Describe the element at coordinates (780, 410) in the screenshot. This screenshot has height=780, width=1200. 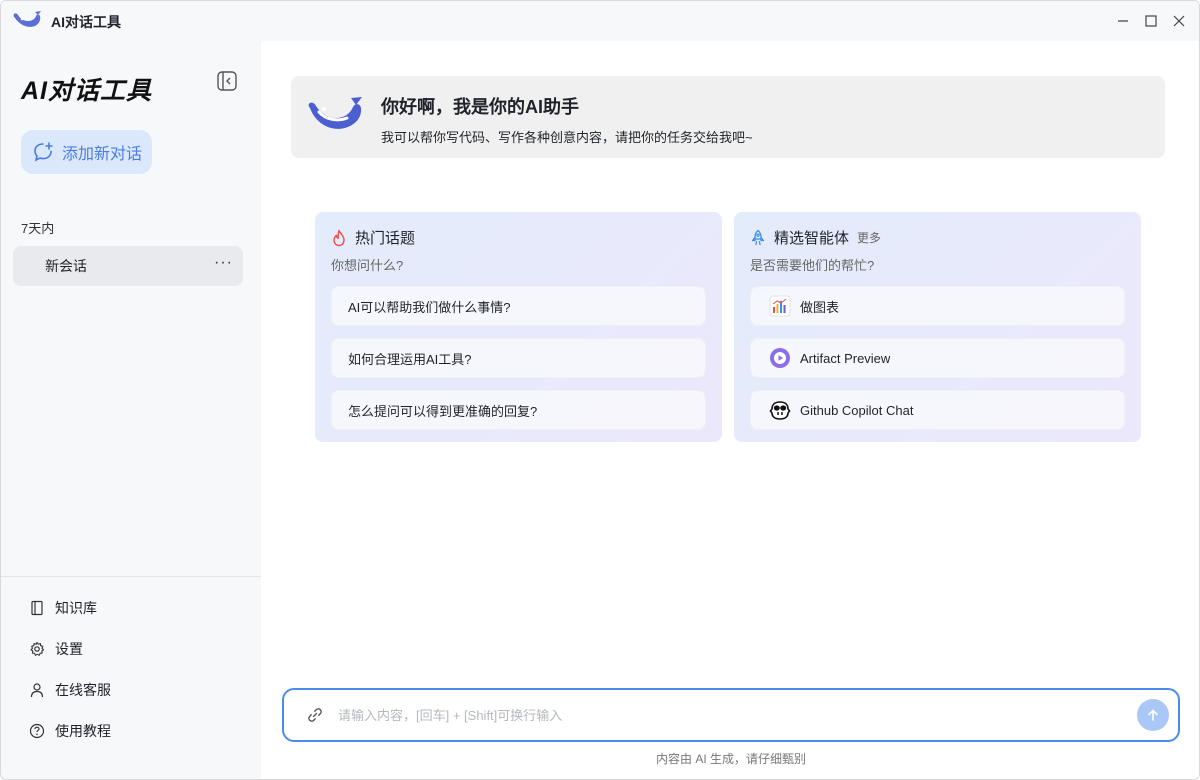
I see `copilot-icon` at that location.